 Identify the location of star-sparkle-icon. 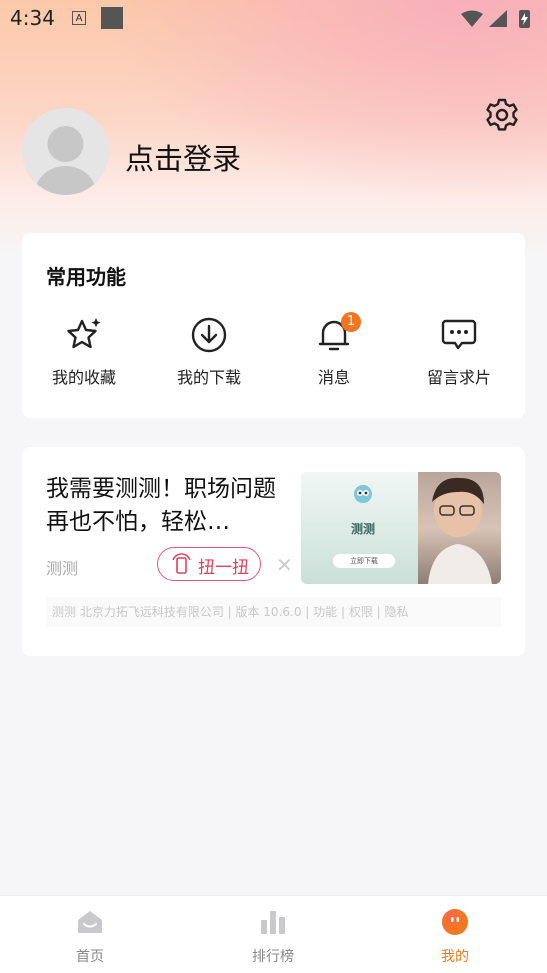
(84, 333).